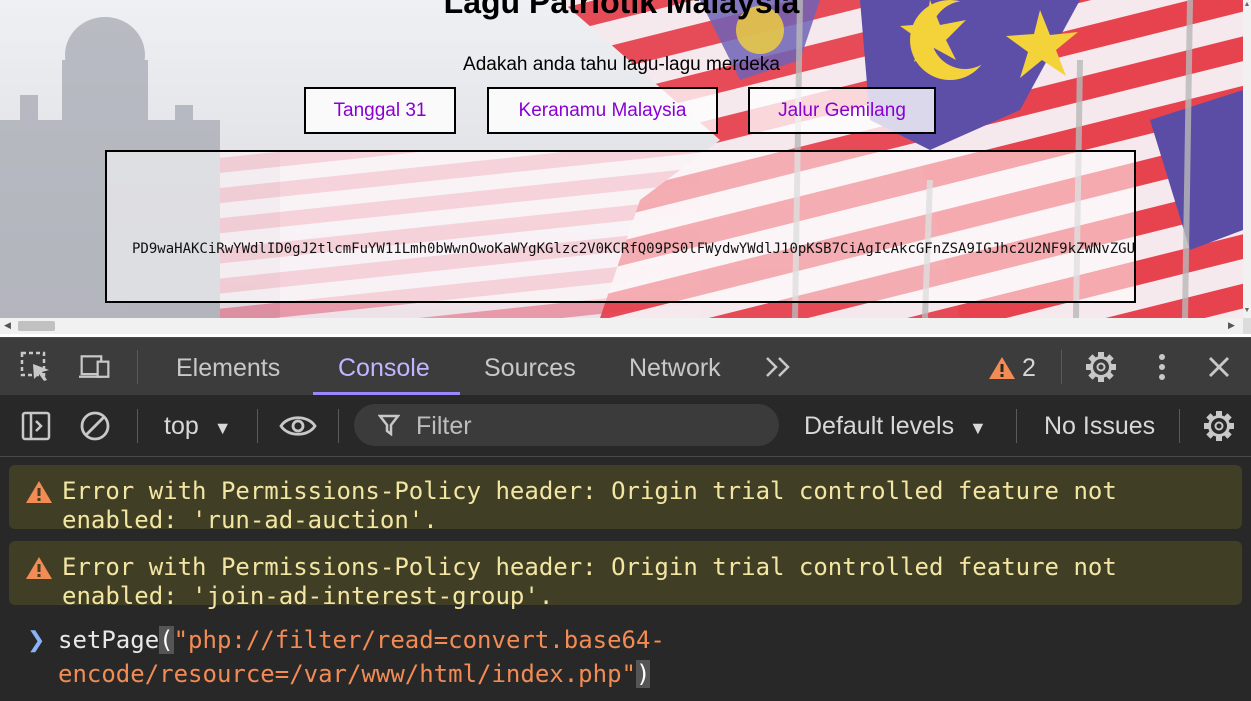 The width and height of the screenshot is (1251, 701). What do you see at coordinates (1231, 325) in the screenshot?
I see `scroll-right-icon: ▶` at bounding box center [1231, 325].